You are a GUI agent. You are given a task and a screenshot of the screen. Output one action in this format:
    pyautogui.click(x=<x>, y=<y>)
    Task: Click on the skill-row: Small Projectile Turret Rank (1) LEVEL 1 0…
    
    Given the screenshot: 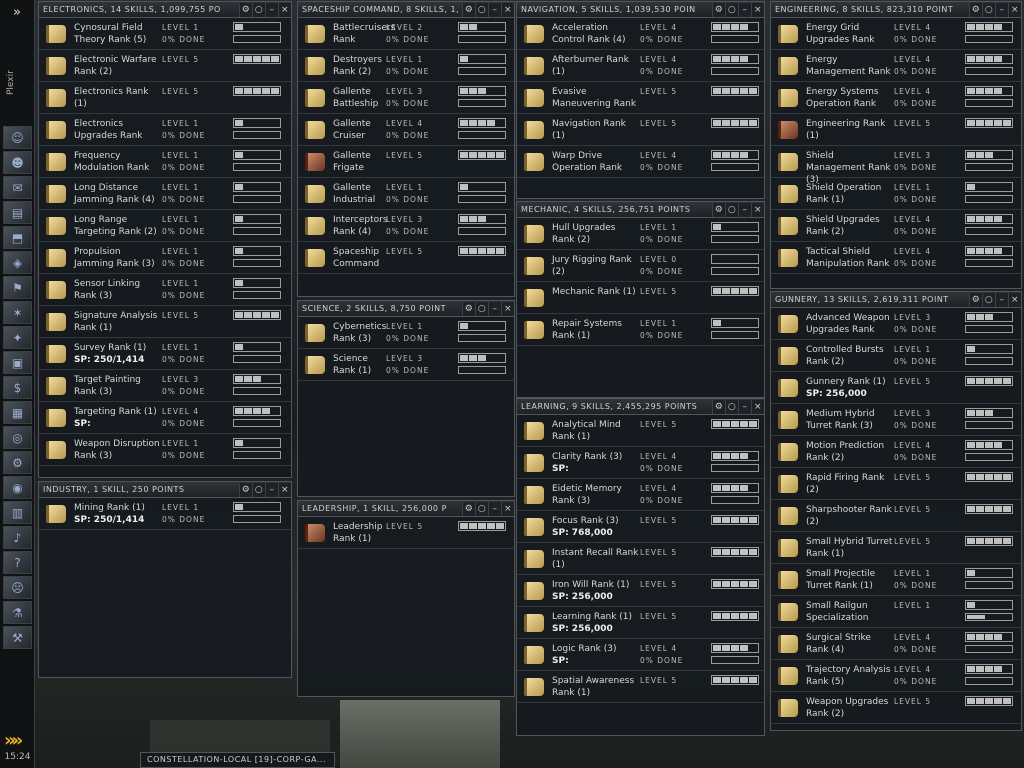 What is the action you would take?
    pyautogui.click(x=896, y=580)
    